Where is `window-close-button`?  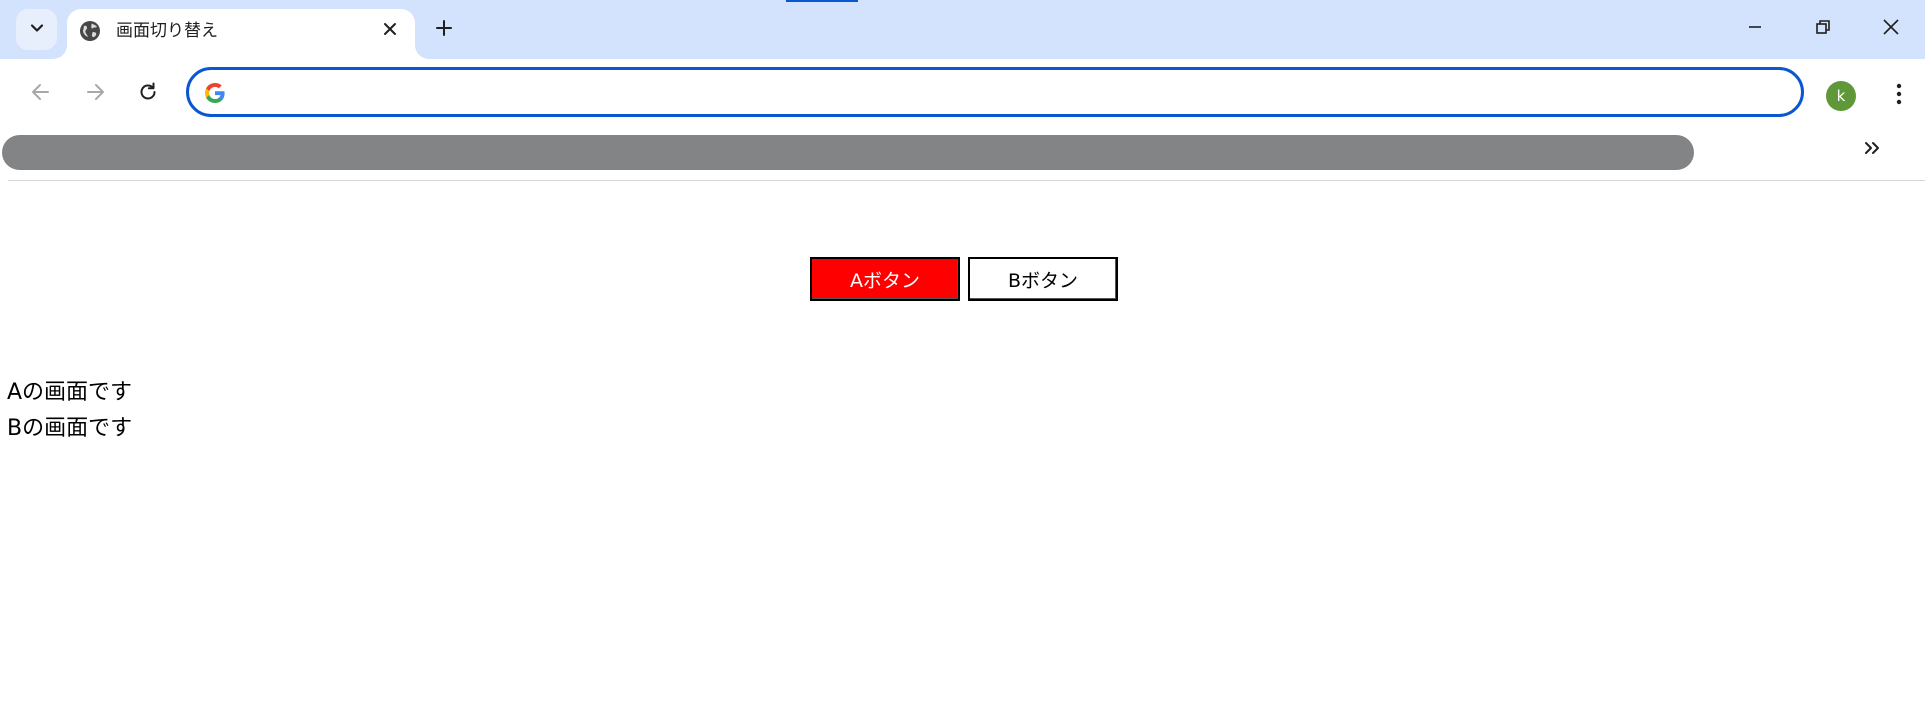 window-close-button is located at coordinates (1891, 29).